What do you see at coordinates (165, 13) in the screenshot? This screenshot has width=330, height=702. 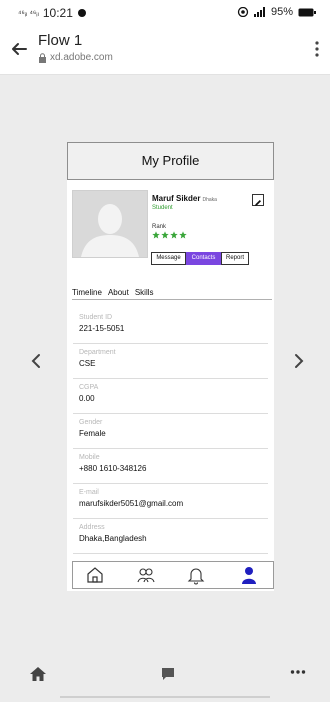 I see `status-bar: ⁴⁶ᵢₗ ⁴⁶ᵢₗ 10:21 95%` at bounding box center [165, 13].